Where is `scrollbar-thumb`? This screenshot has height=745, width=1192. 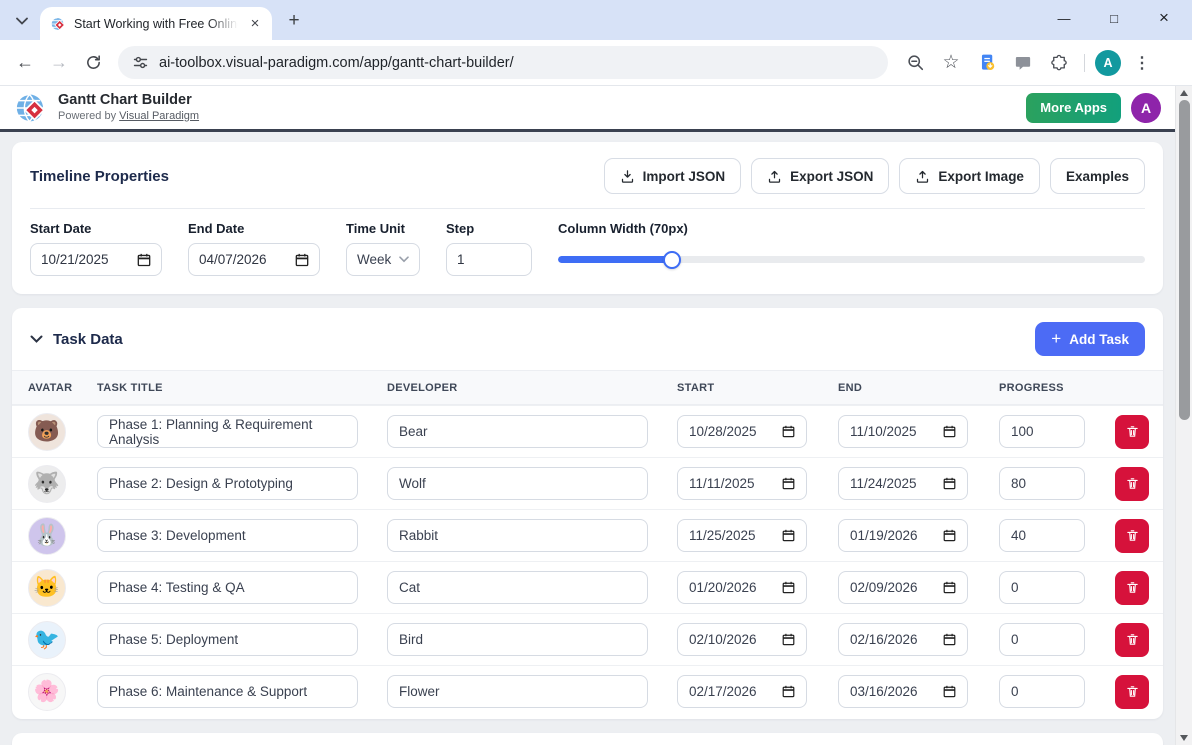 scrollbar-thumb is located at coordinates (1184, 260).